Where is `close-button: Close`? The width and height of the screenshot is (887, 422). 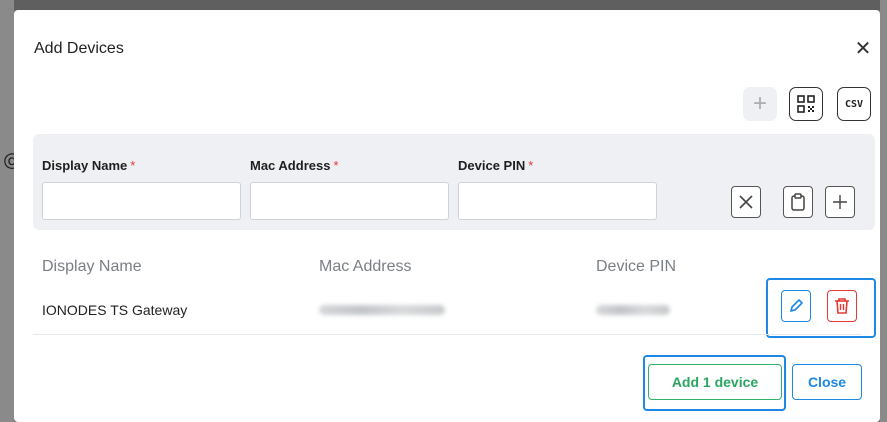
close-button: Close is located at coordinates (827, 382).